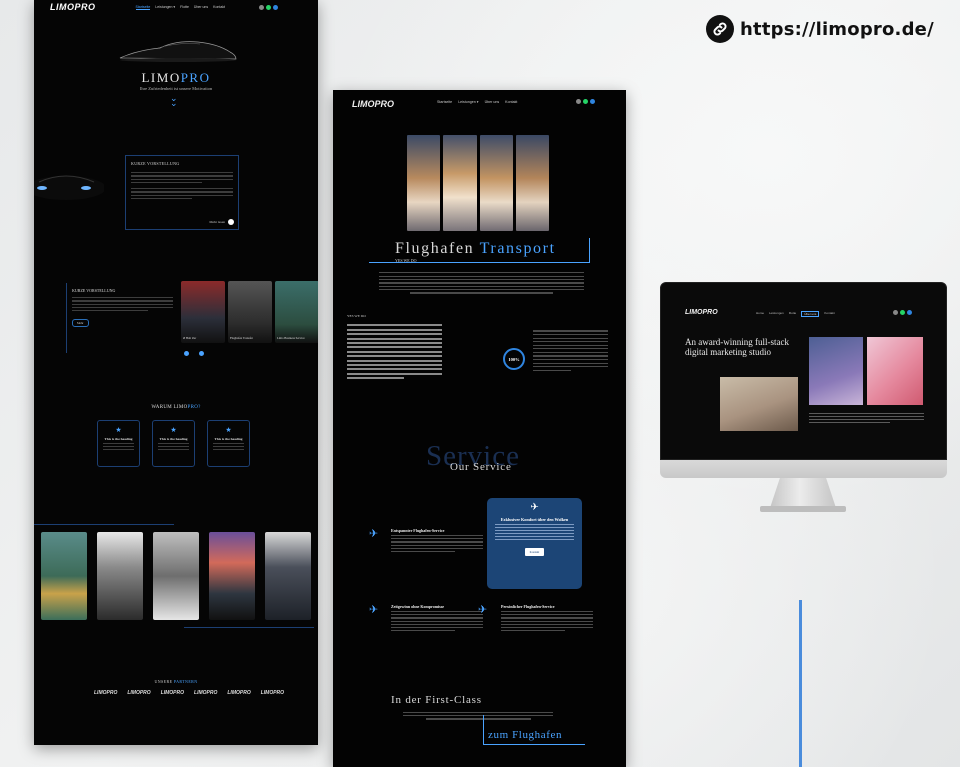  Describe the element at coordinates (866, 417) in the screenshot. I see `imac-paragraph` at that location.